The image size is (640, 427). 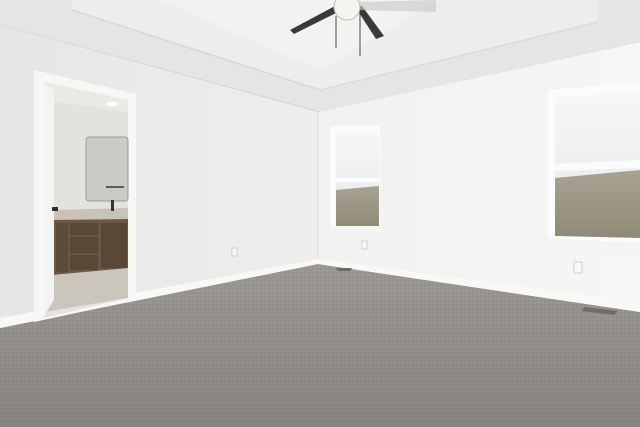 What do you see at coordinates (234, 252) in the screenshot?
I see `outlet-left` at bounding box center [234, 252].